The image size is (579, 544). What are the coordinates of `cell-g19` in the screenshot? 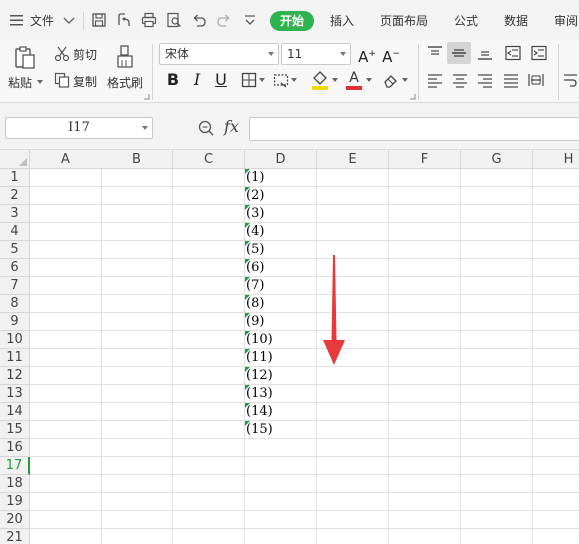 It's located at (497, 502).